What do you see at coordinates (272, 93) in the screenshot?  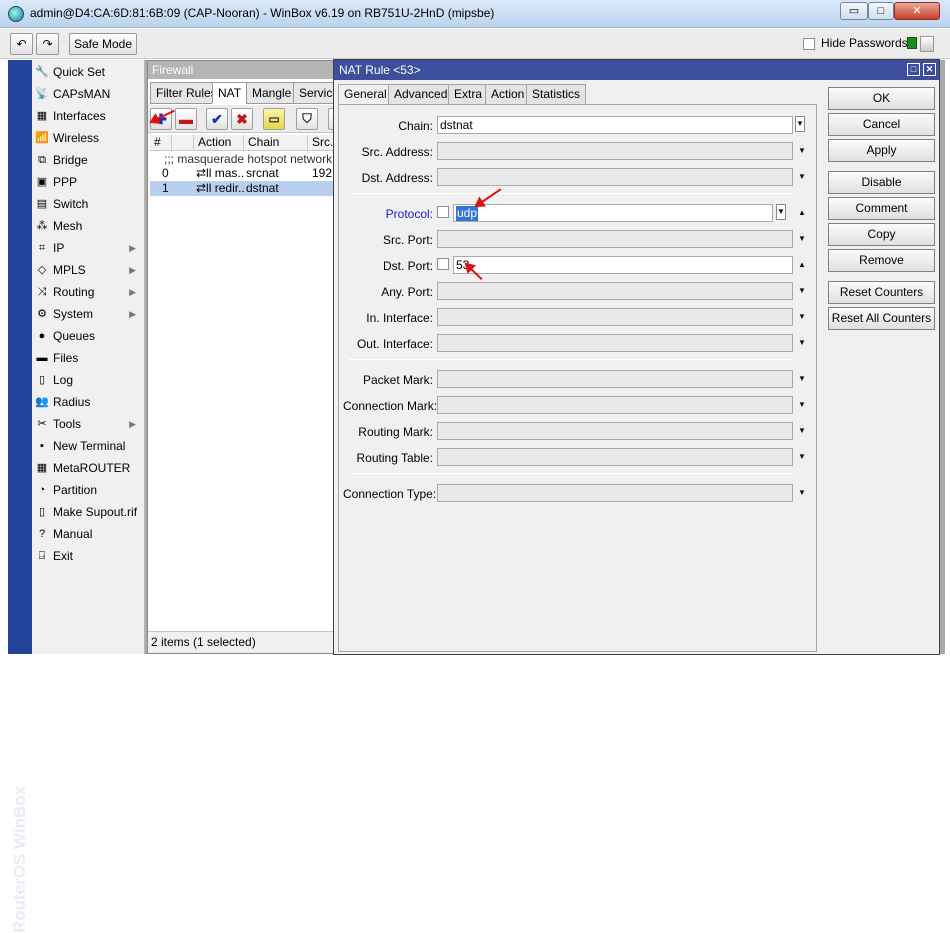 I see `tab-mangle: Mangle` at bounding box center [272, 93].